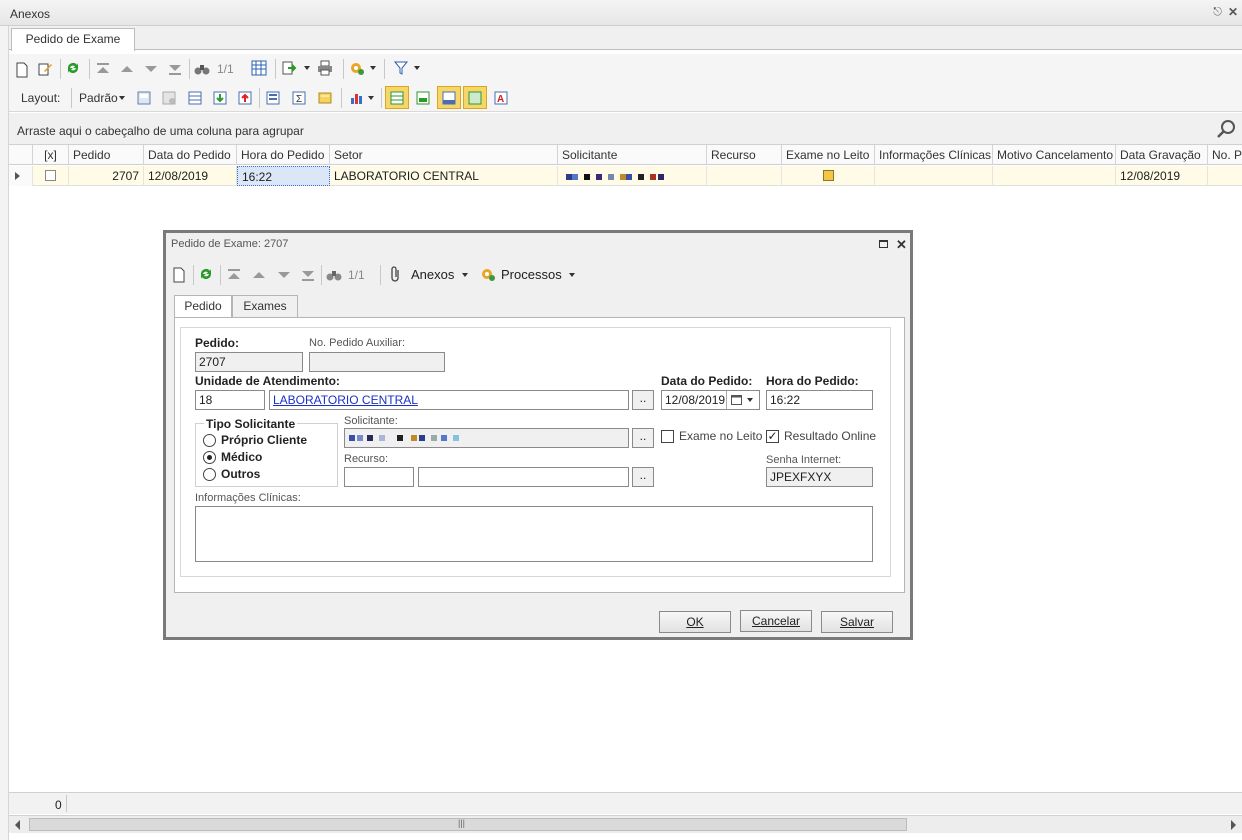 This screenshot has height=840, width=1242. Describe the element at coordinates (531, 274) in the screenshot. I see `processos-menu: Processos` at that location.